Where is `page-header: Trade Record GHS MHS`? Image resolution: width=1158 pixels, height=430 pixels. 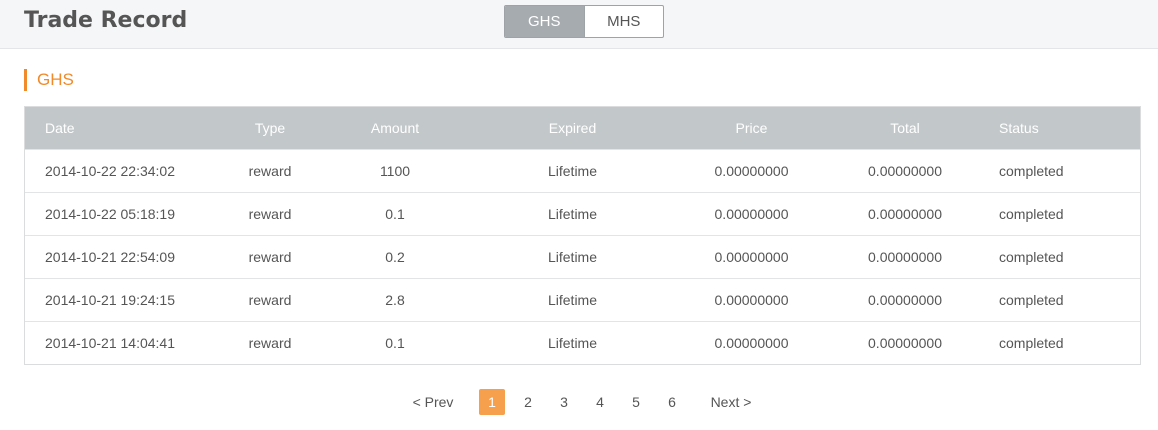
page-header: Trade Record GHS MHS is located at coordinates (579, 24).